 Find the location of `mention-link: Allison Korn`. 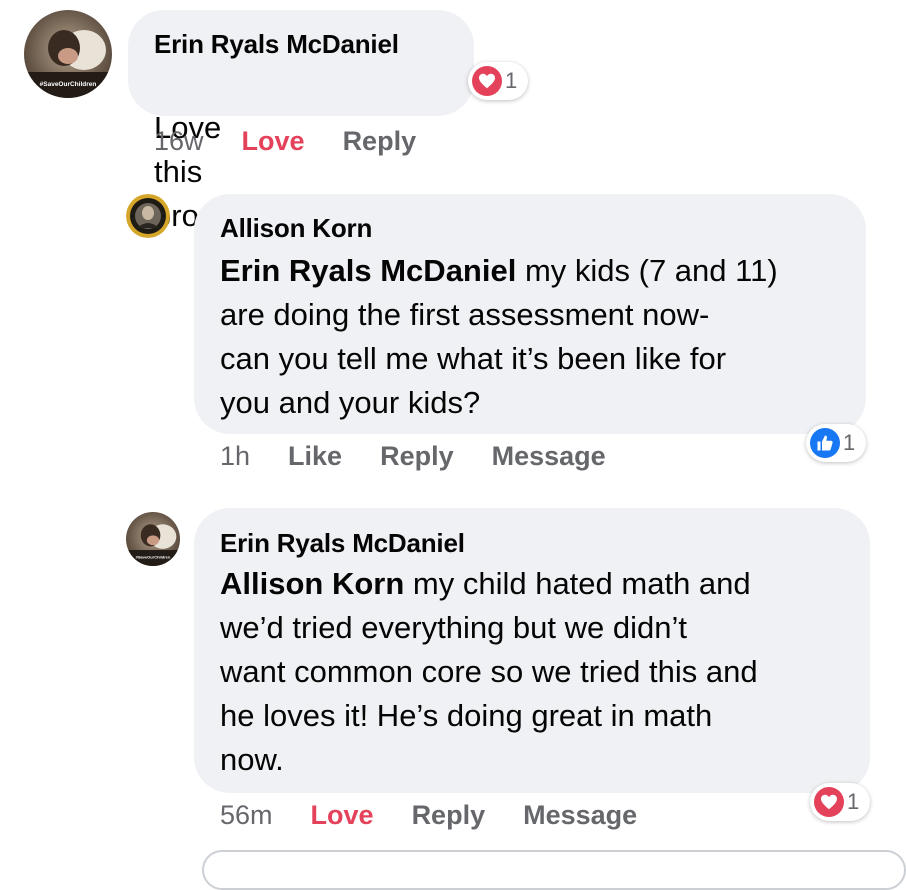

mention-link: Allison Korn is located at coordinates (312, 583).